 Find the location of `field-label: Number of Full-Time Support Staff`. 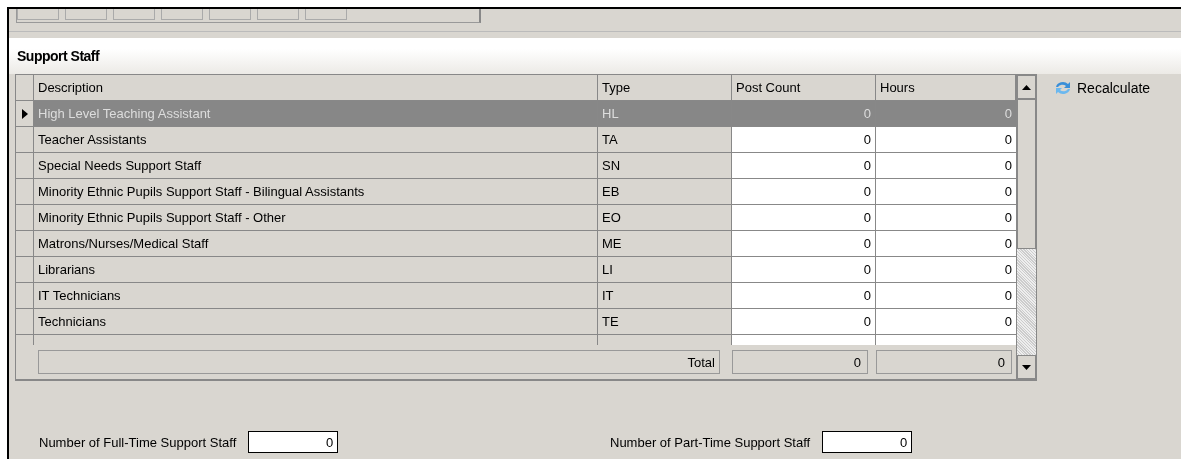

field-label: Number of Full-Time Support Staff is located at coordinates (138, 442).